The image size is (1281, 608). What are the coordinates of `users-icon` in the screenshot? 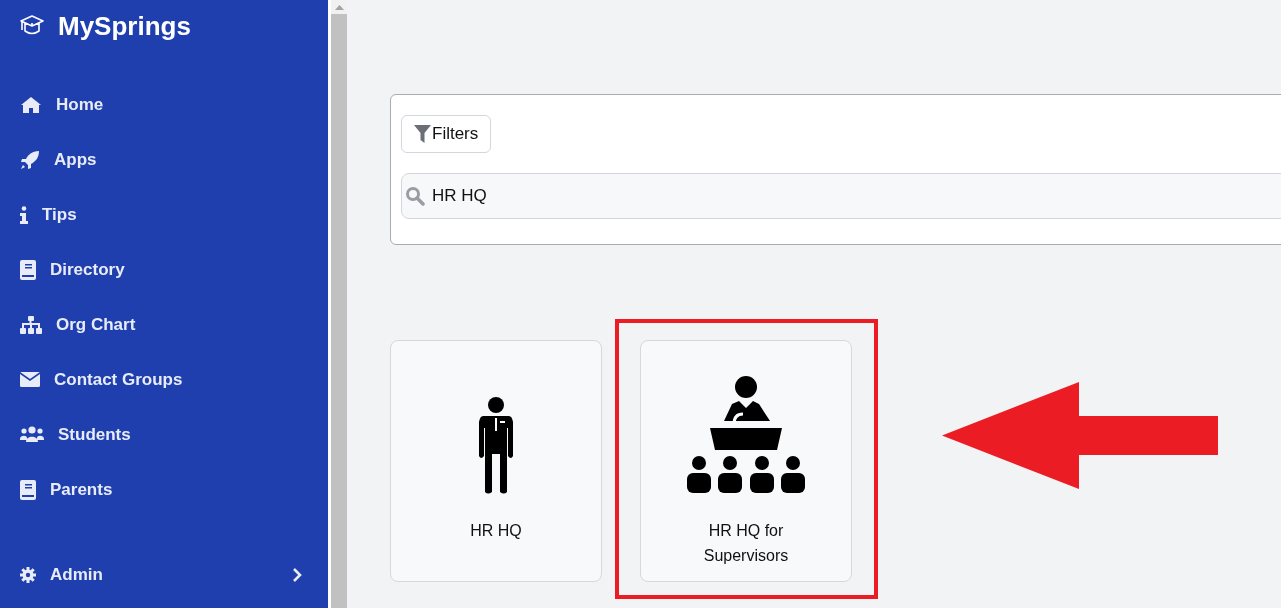 It's located at (32, 434).